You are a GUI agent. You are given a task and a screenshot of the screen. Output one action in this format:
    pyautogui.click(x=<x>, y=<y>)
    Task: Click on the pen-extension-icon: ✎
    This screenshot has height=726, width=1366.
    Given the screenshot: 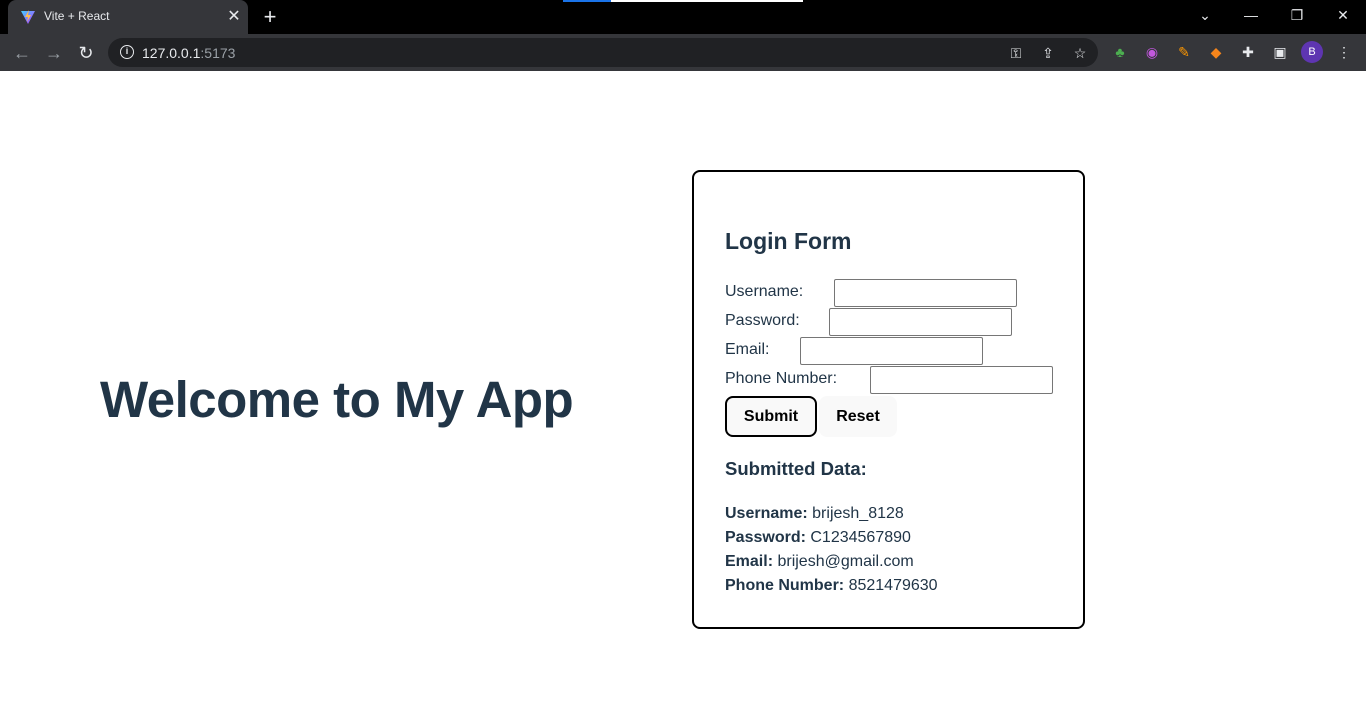 What is the action you would take?
    pyautogui.click(x=1184, y=52)
    